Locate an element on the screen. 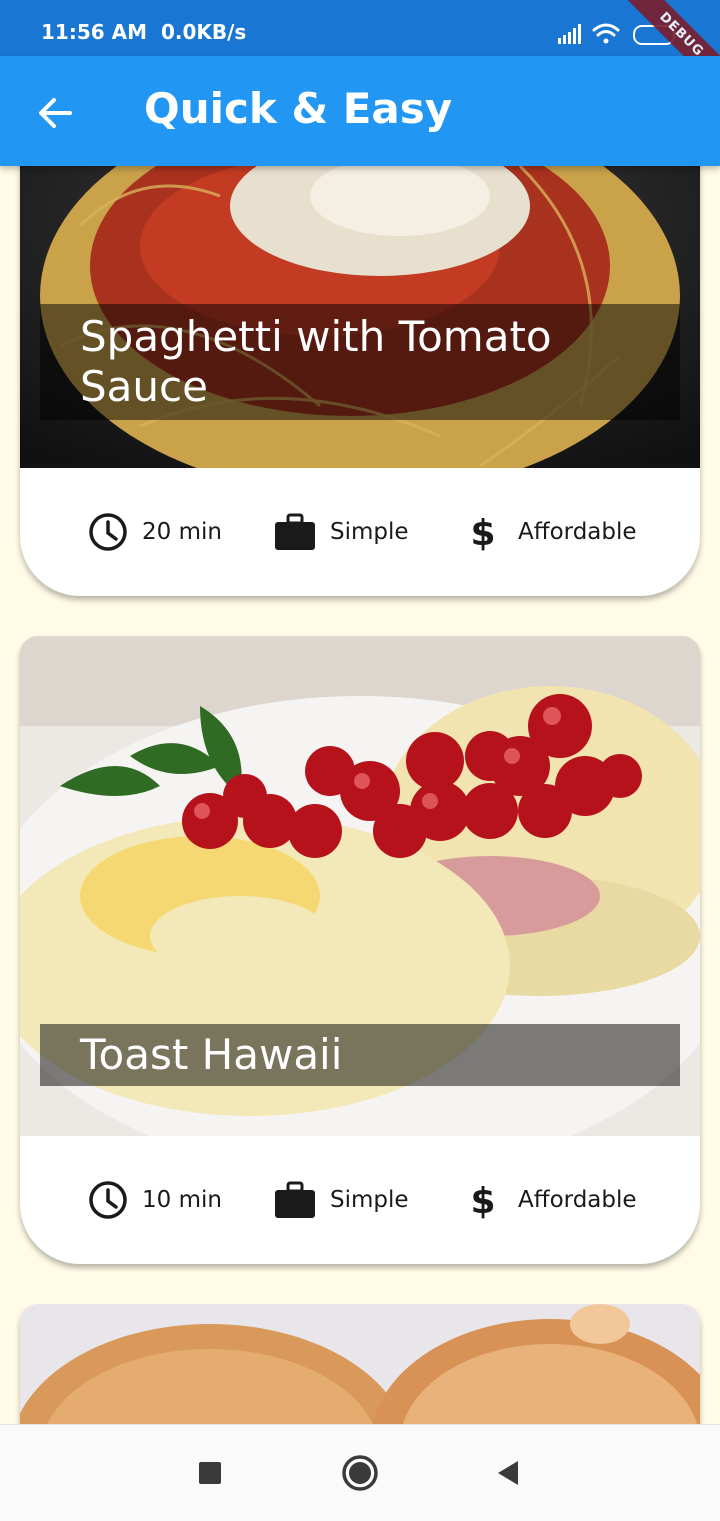 This screenshot has height=1521, width=720. meal-title: Spaghetti with Tomato Sauce is located at coordinates (316, 361).